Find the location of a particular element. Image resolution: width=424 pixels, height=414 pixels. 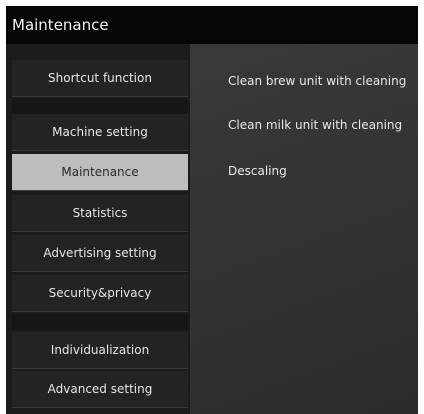

option-label: Clean milk unit with cleaning is located at coordinates (315, 125).